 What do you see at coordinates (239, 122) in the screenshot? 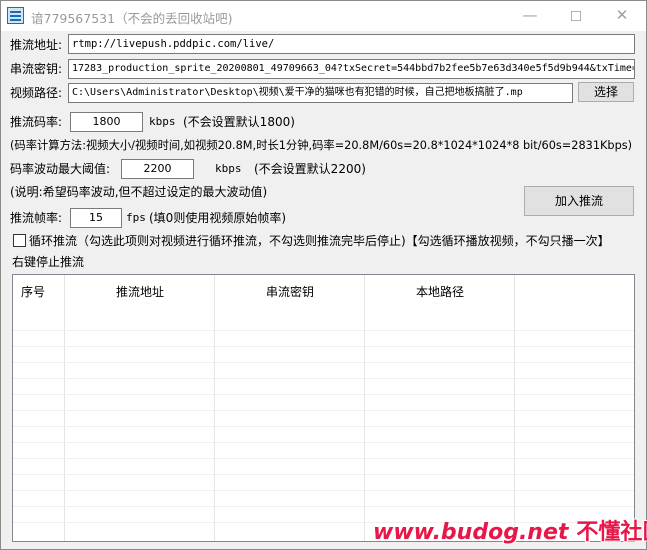
I see `bitrate-note: (不会设置默认1800)` at bounding box center [239, 122].